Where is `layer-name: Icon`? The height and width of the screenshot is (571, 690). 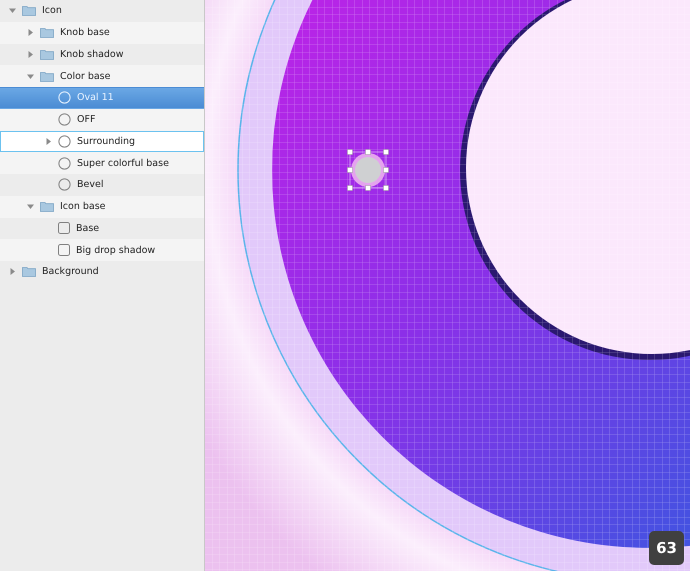 layer-name: Icon is located at coordinates (52, 10).